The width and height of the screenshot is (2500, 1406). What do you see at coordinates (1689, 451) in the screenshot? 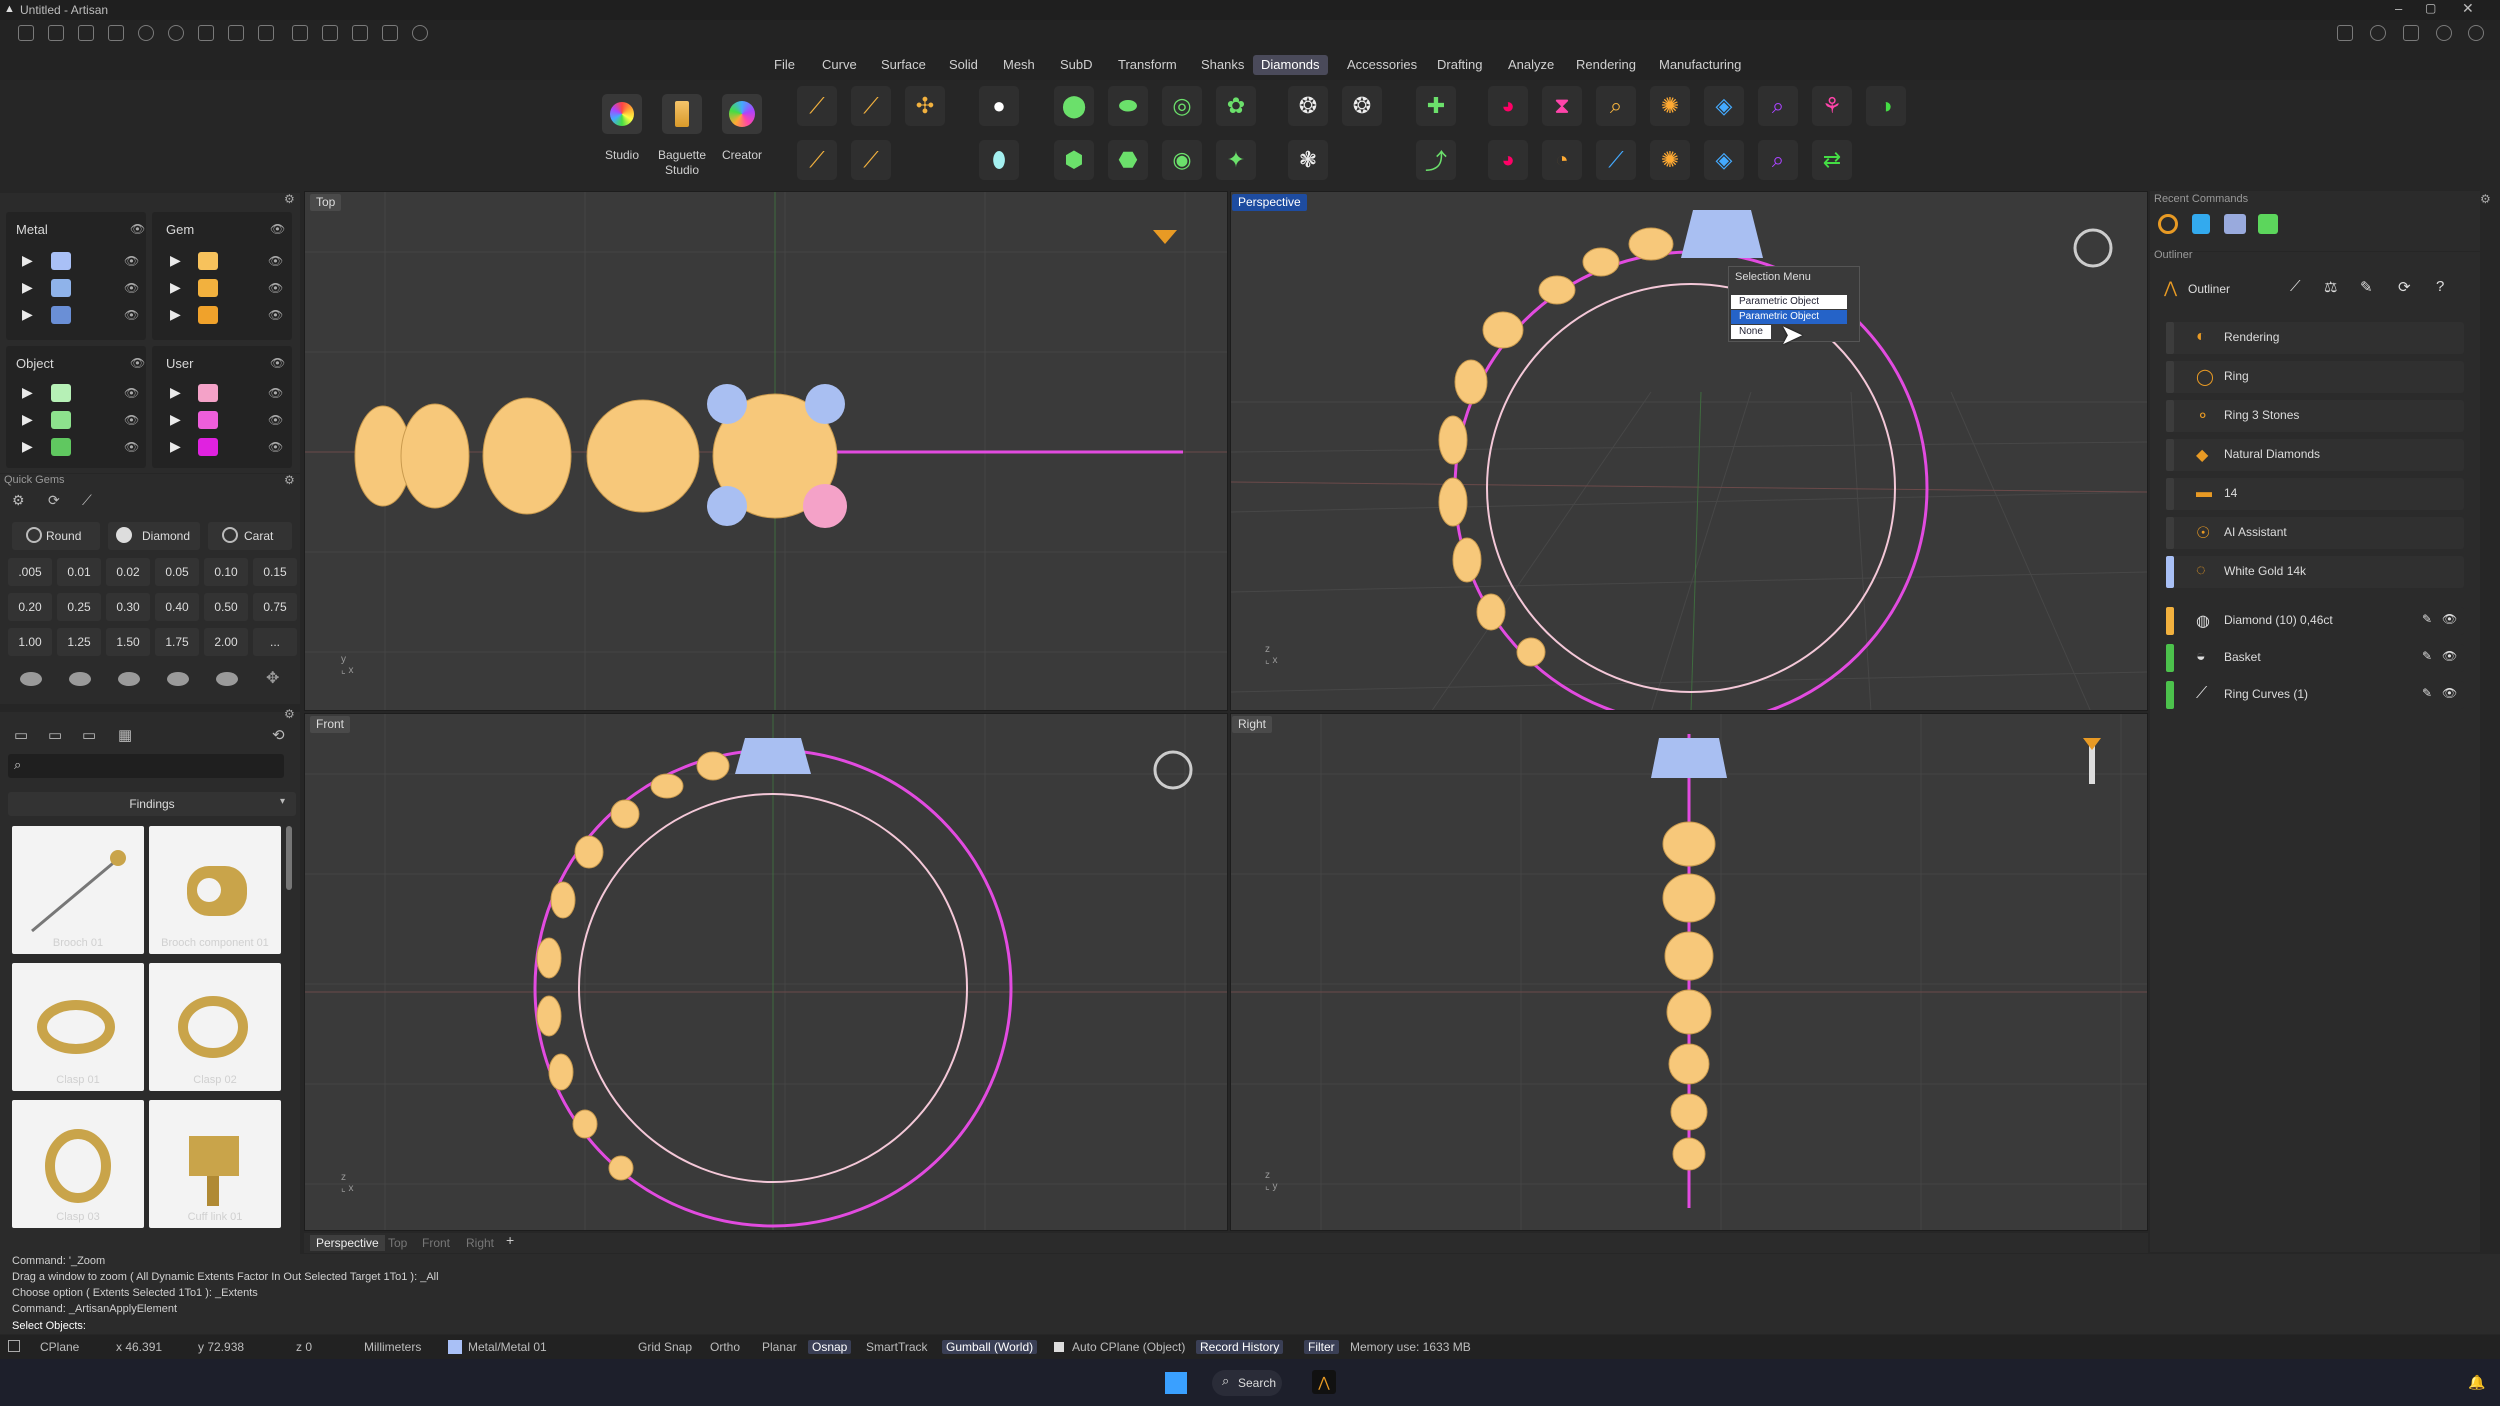
I see `viewport-perspective: z ⌞ x` at bounding box center [1689, 451].